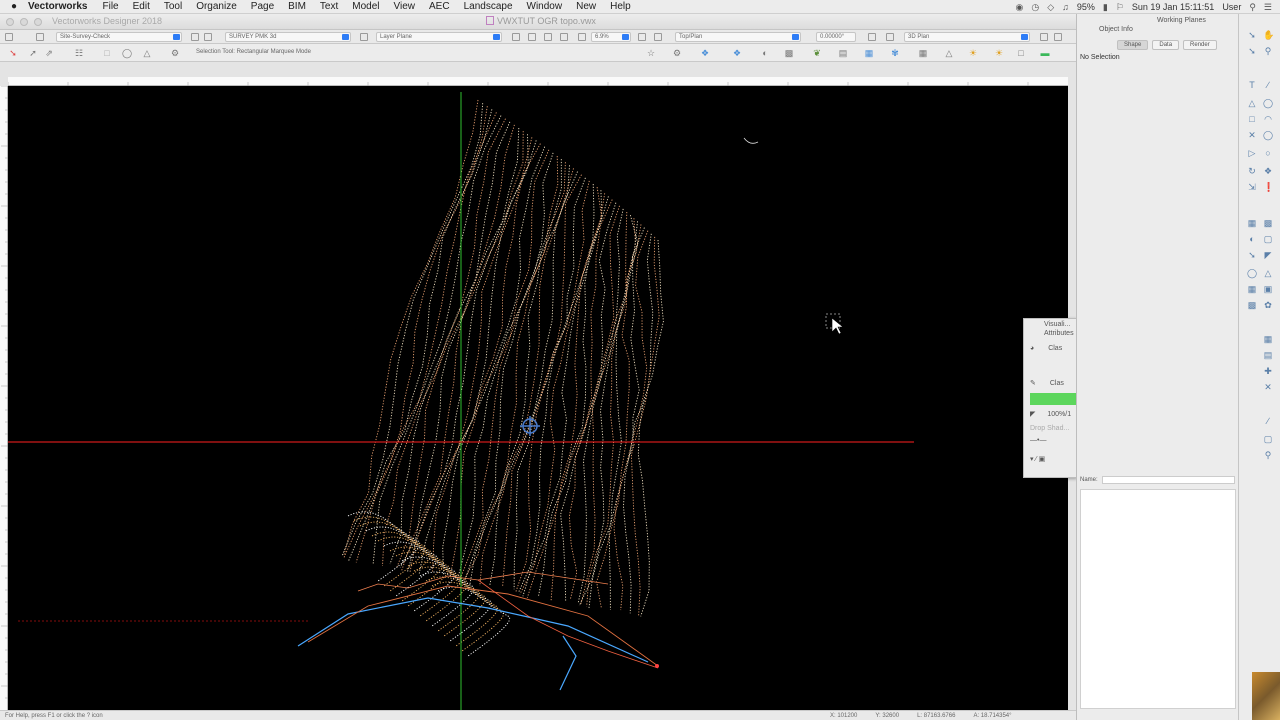 This screenshot has height=720, width=1280. What do you see at coordinates (1252, 239) in the screenshot?
I see `sweep-tool-icon: ◐` at bounding box center [1252, 239].